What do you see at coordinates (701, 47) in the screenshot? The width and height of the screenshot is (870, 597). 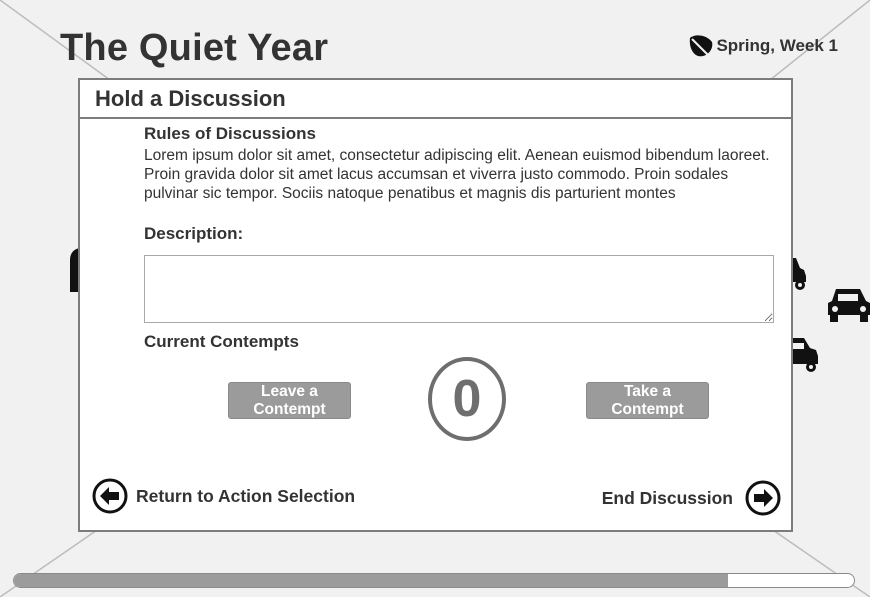 I see `leaf-icon` at bounding box center [701, 47].